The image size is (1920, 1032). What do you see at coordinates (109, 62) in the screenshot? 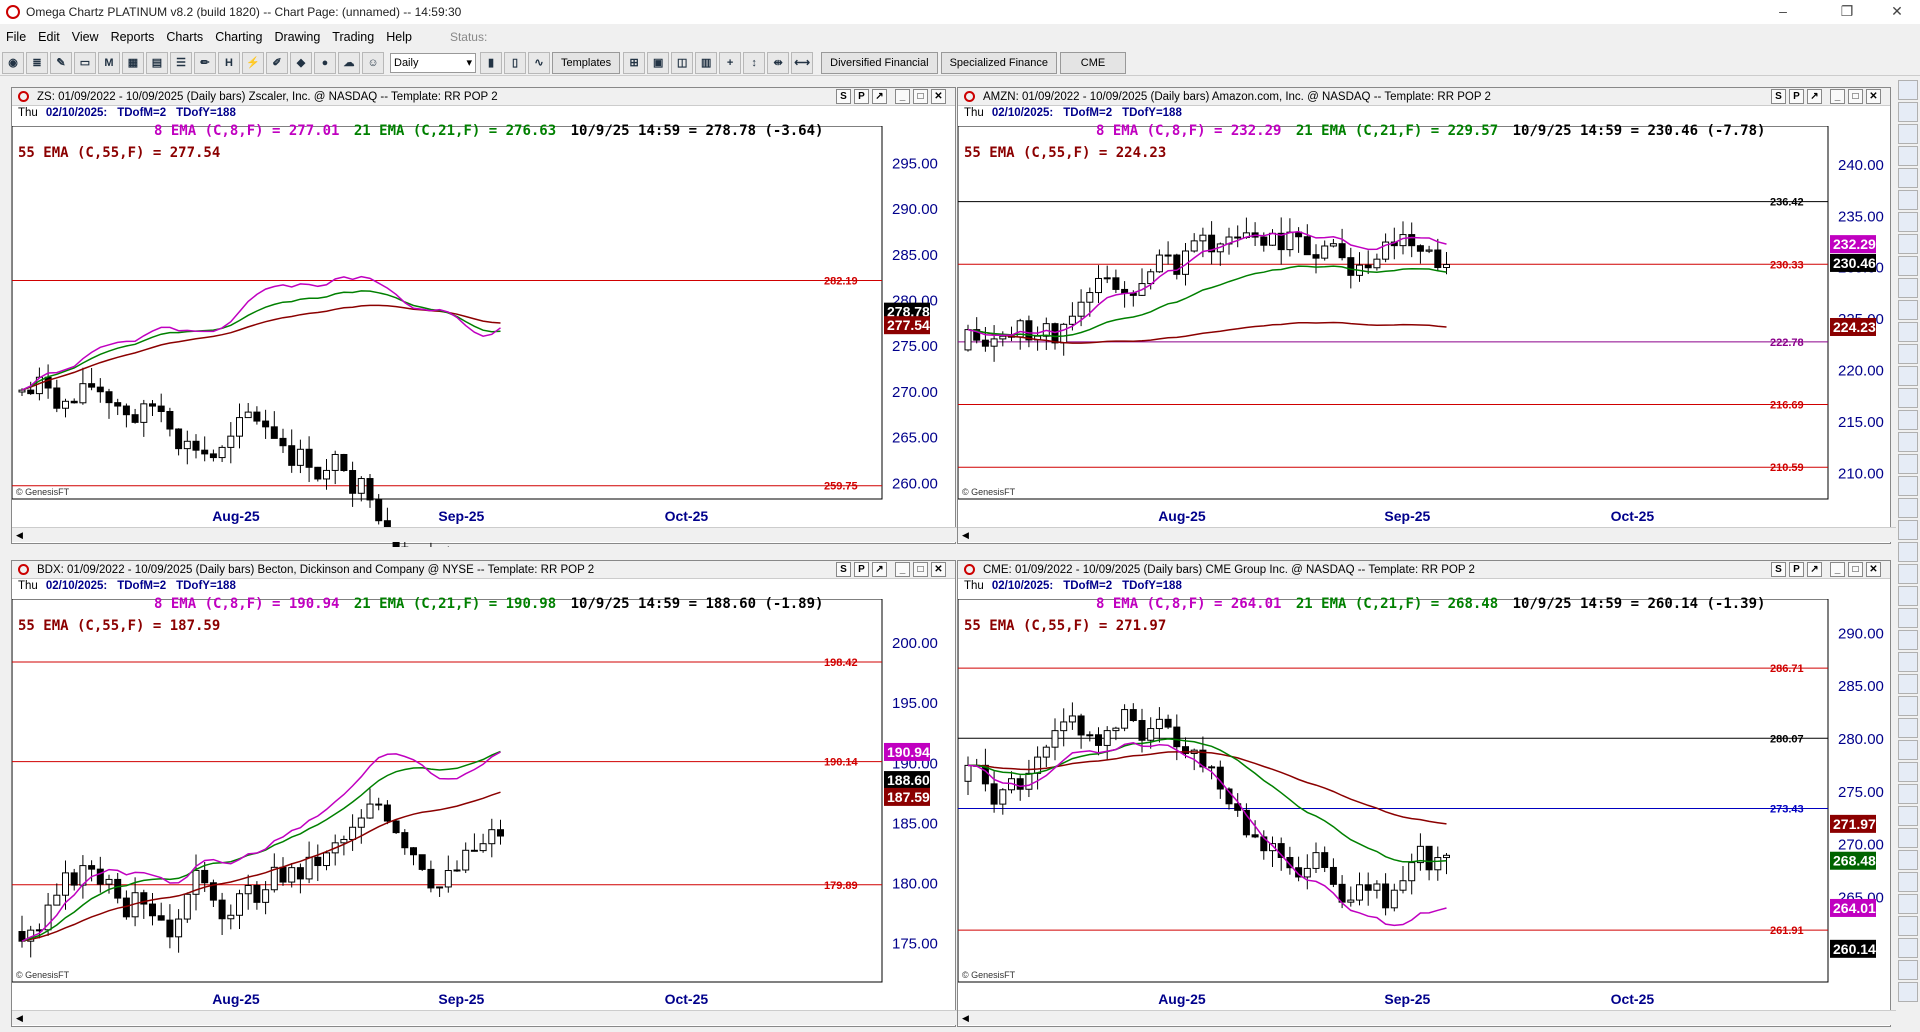
I see `m-chart-icon: M` at bounding box center [109, 62].